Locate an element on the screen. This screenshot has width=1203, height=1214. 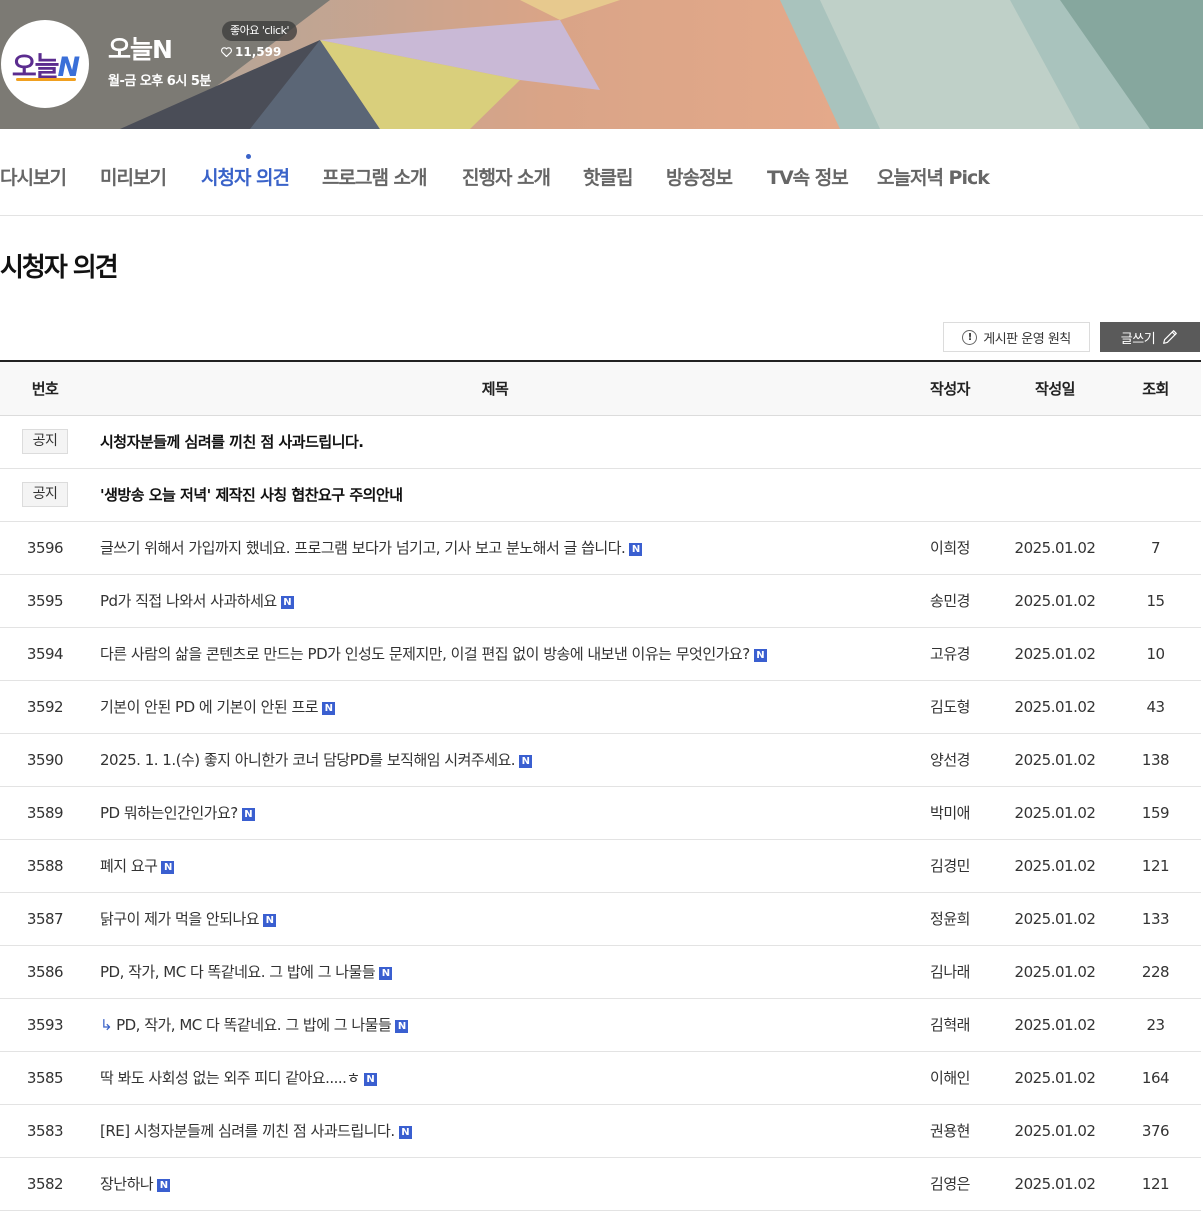
program-banner: 오늘N 오늘N 월-금 오후 6시 5분 좋아요 'click' 11,599 is located at coordinates (601, 64).